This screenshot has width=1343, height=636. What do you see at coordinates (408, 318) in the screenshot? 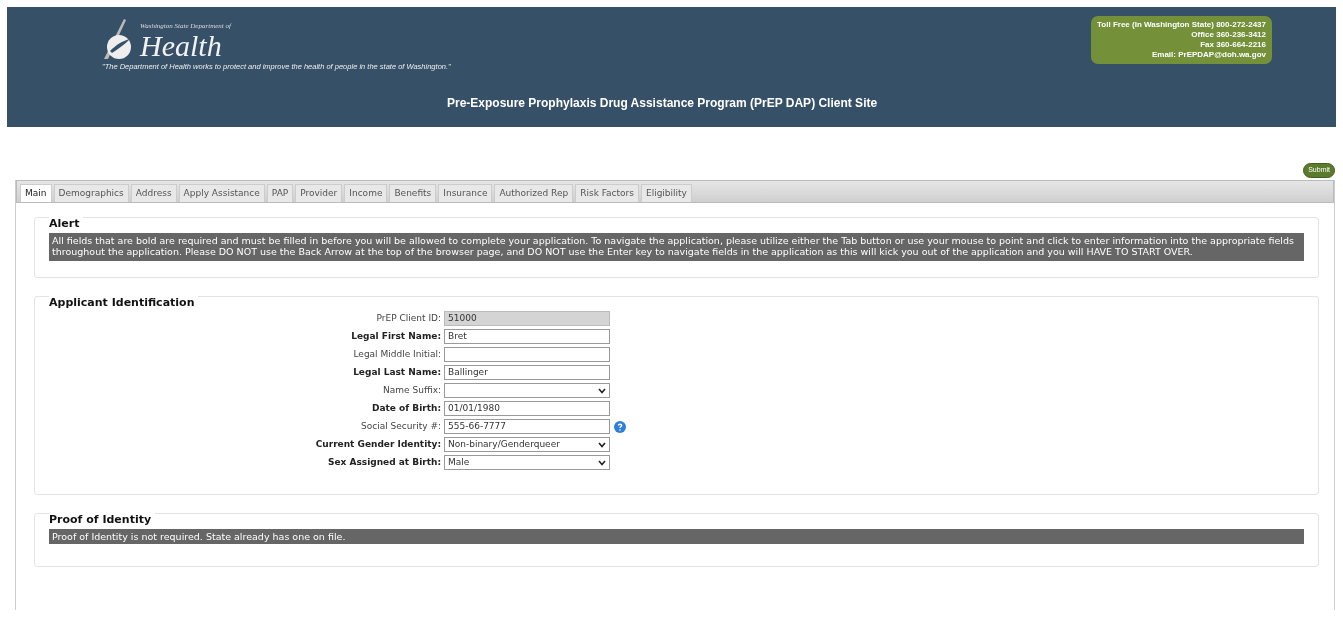
I see `field-label: PrEP Client ID:` at bounding box center [408, 318].